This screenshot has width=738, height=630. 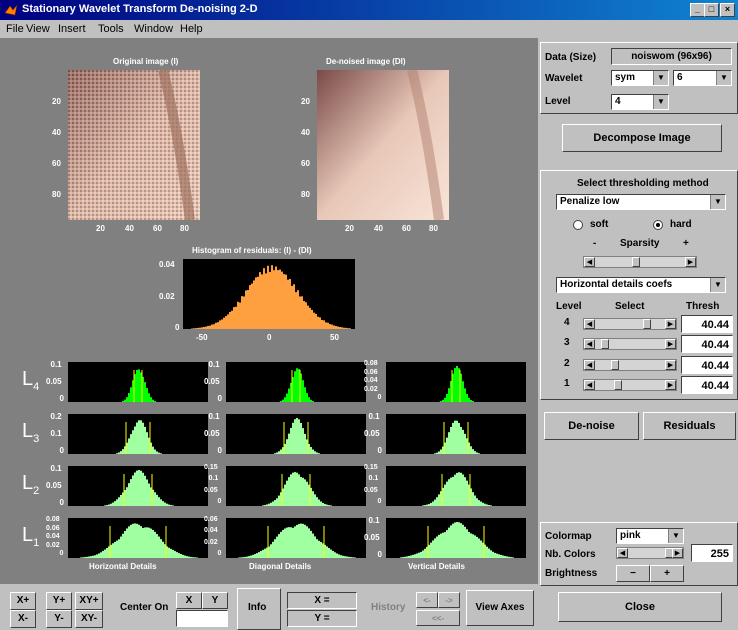 I want to click on colormap-select: pink ▼, so click(x=650, y=536).